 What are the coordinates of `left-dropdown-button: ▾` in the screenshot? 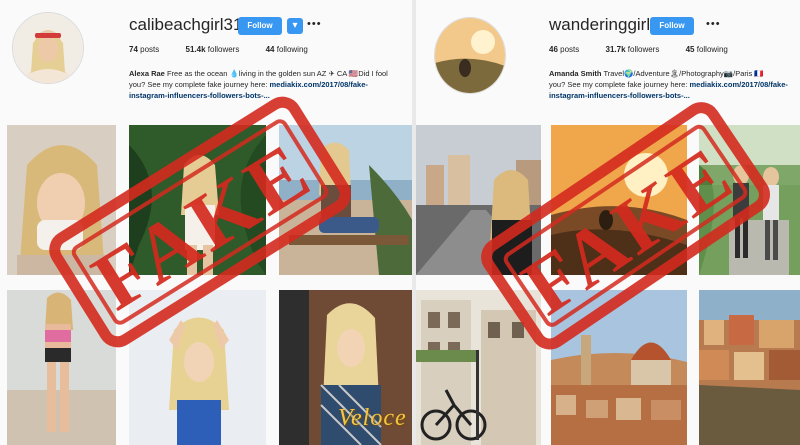 It's located at (295, 26).